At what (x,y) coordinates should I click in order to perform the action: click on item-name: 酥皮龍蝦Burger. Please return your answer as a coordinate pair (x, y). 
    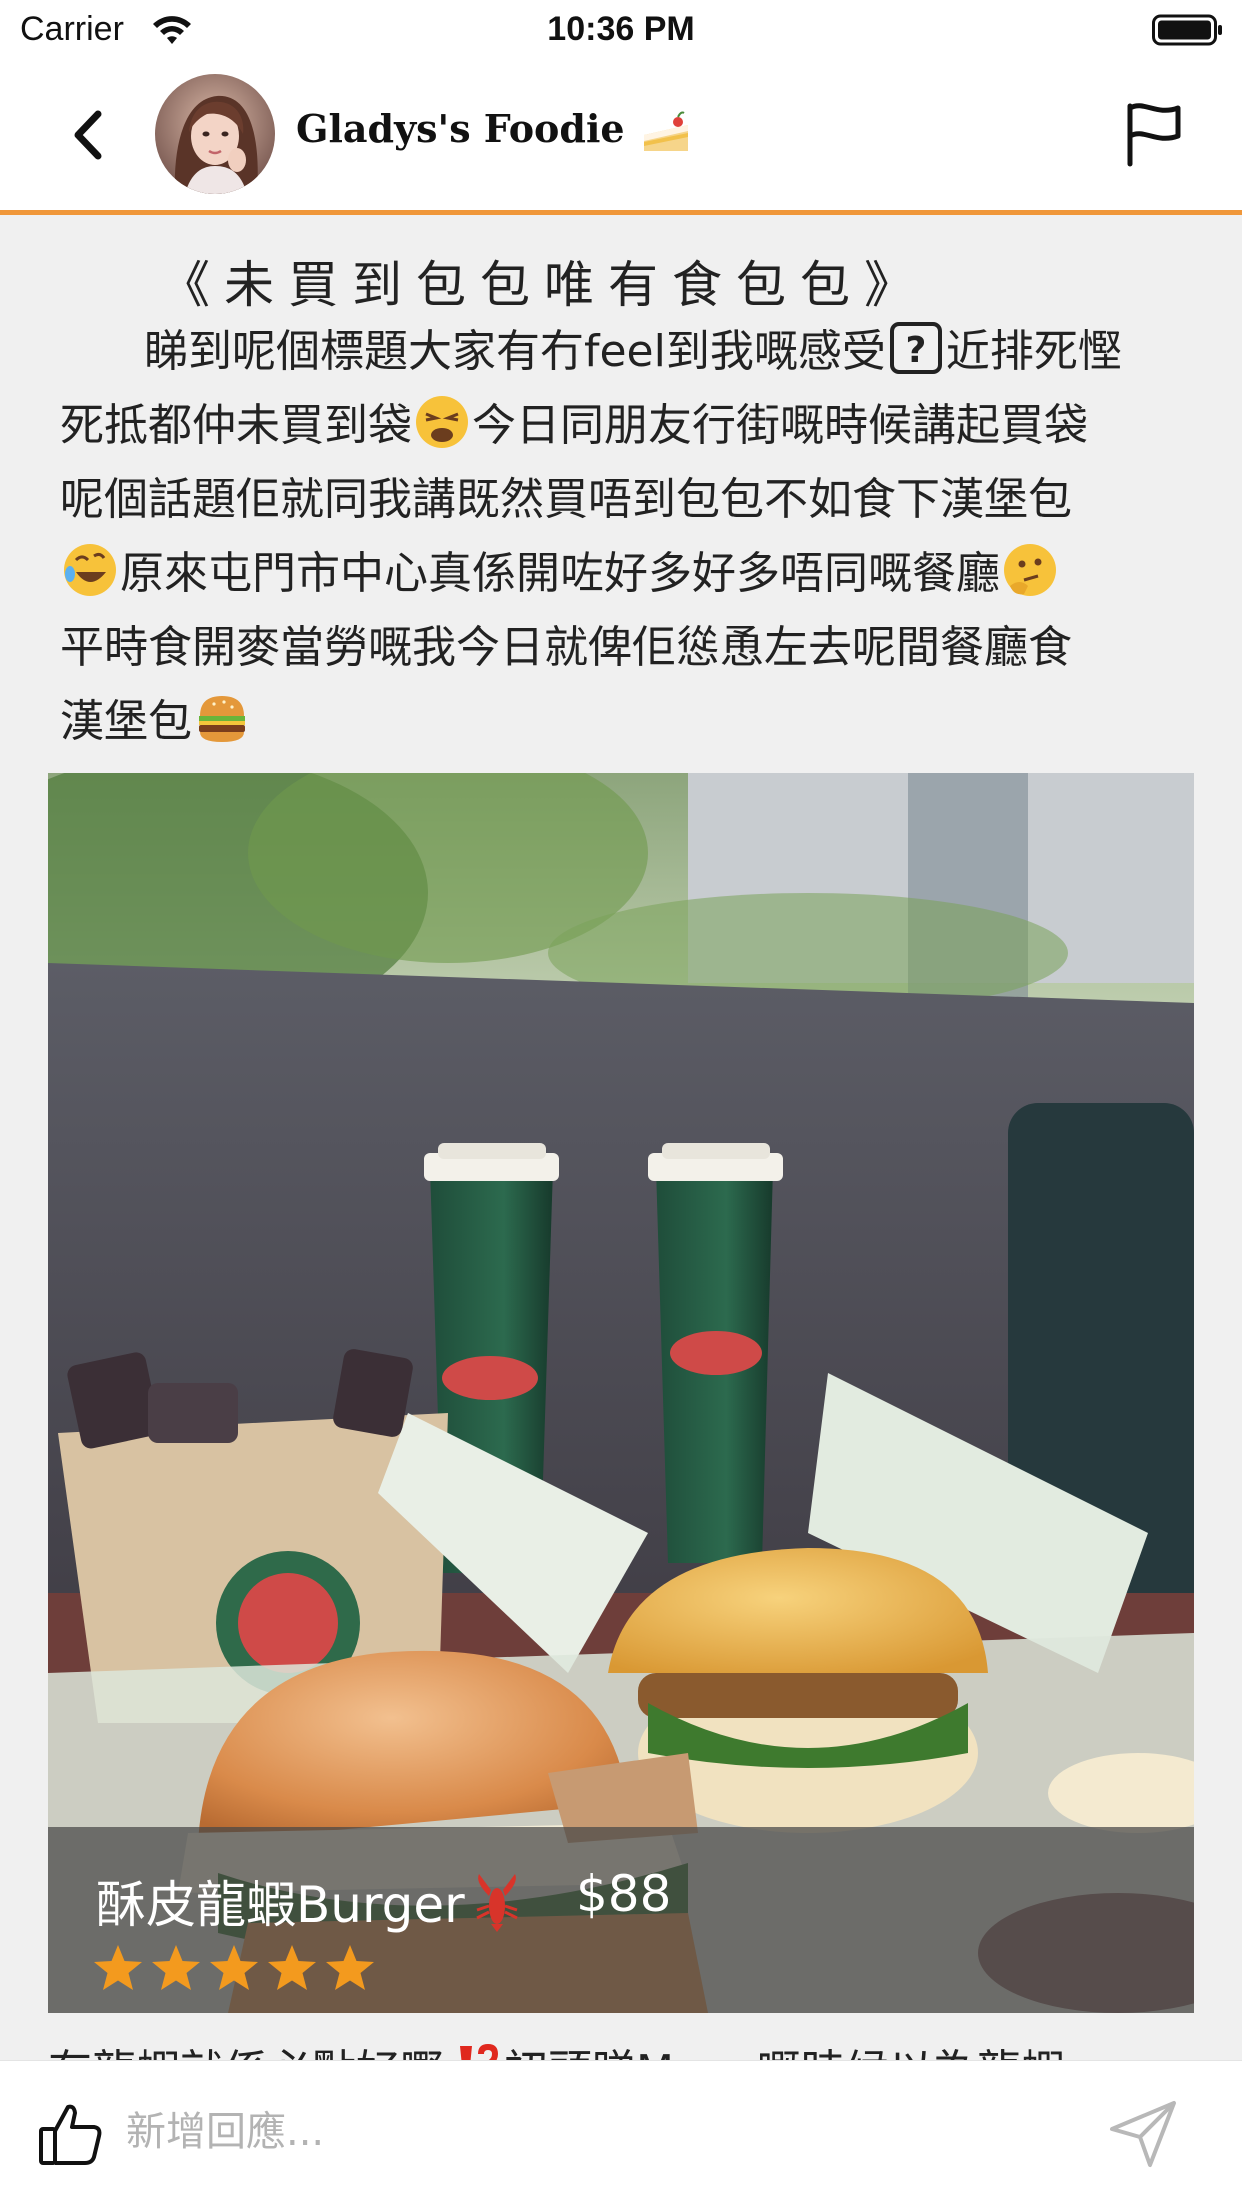
    Looking at the image, I should click on (310, 1901).